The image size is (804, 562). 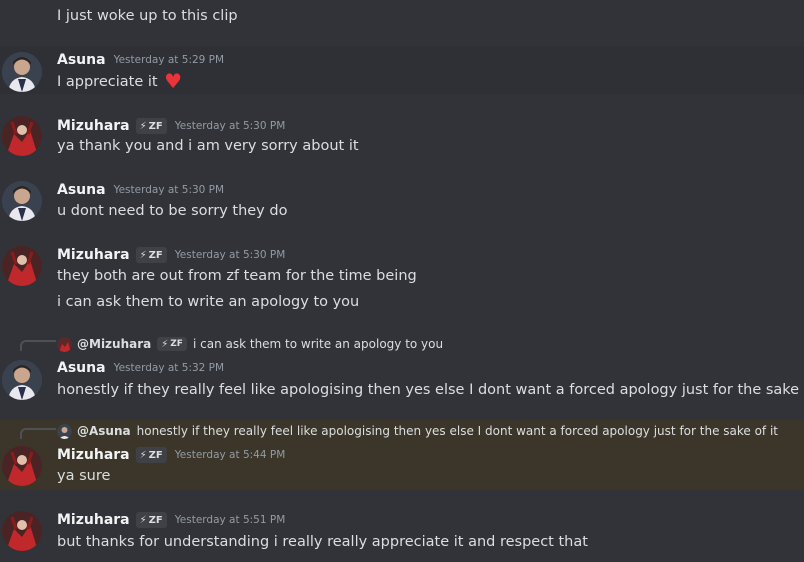 I want to click on message-text: u dont need to be sorry they do, so click(x=172, y=211).